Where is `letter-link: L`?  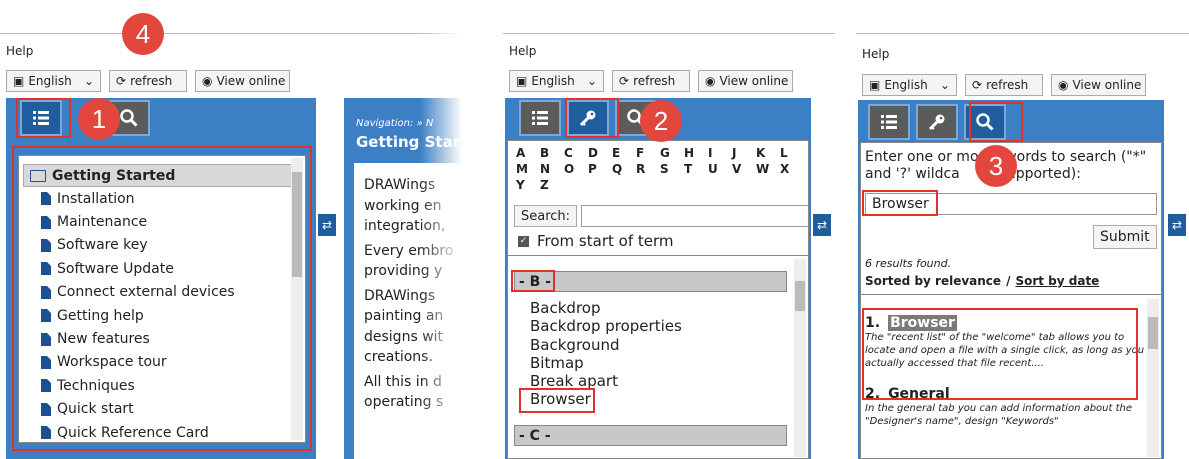
letter-link: L is located at coordinates (792, 153).